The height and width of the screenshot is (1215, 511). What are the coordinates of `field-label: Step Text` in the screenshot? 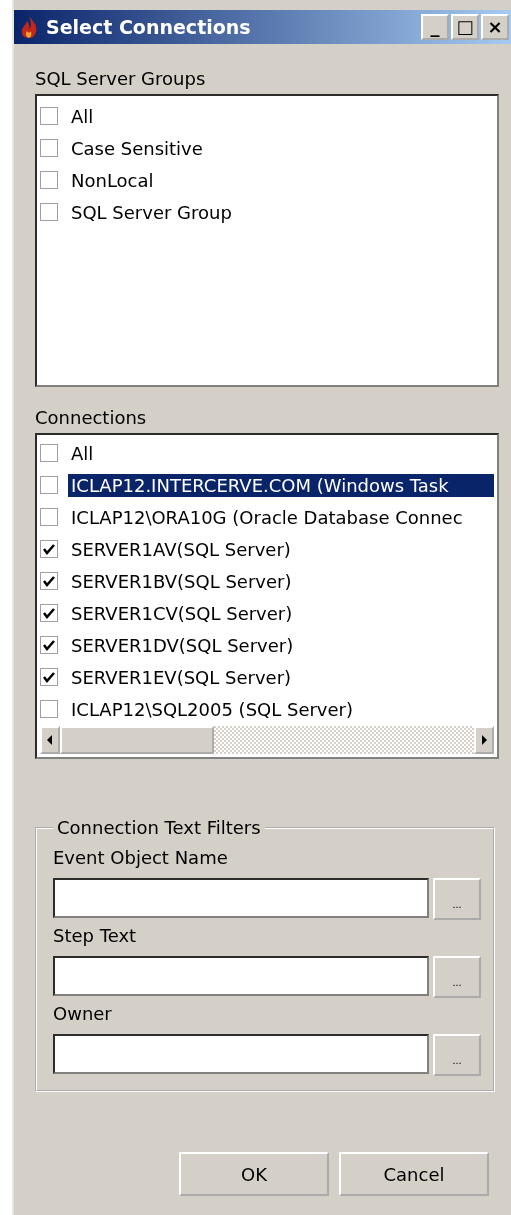 It's located at (95, 936).